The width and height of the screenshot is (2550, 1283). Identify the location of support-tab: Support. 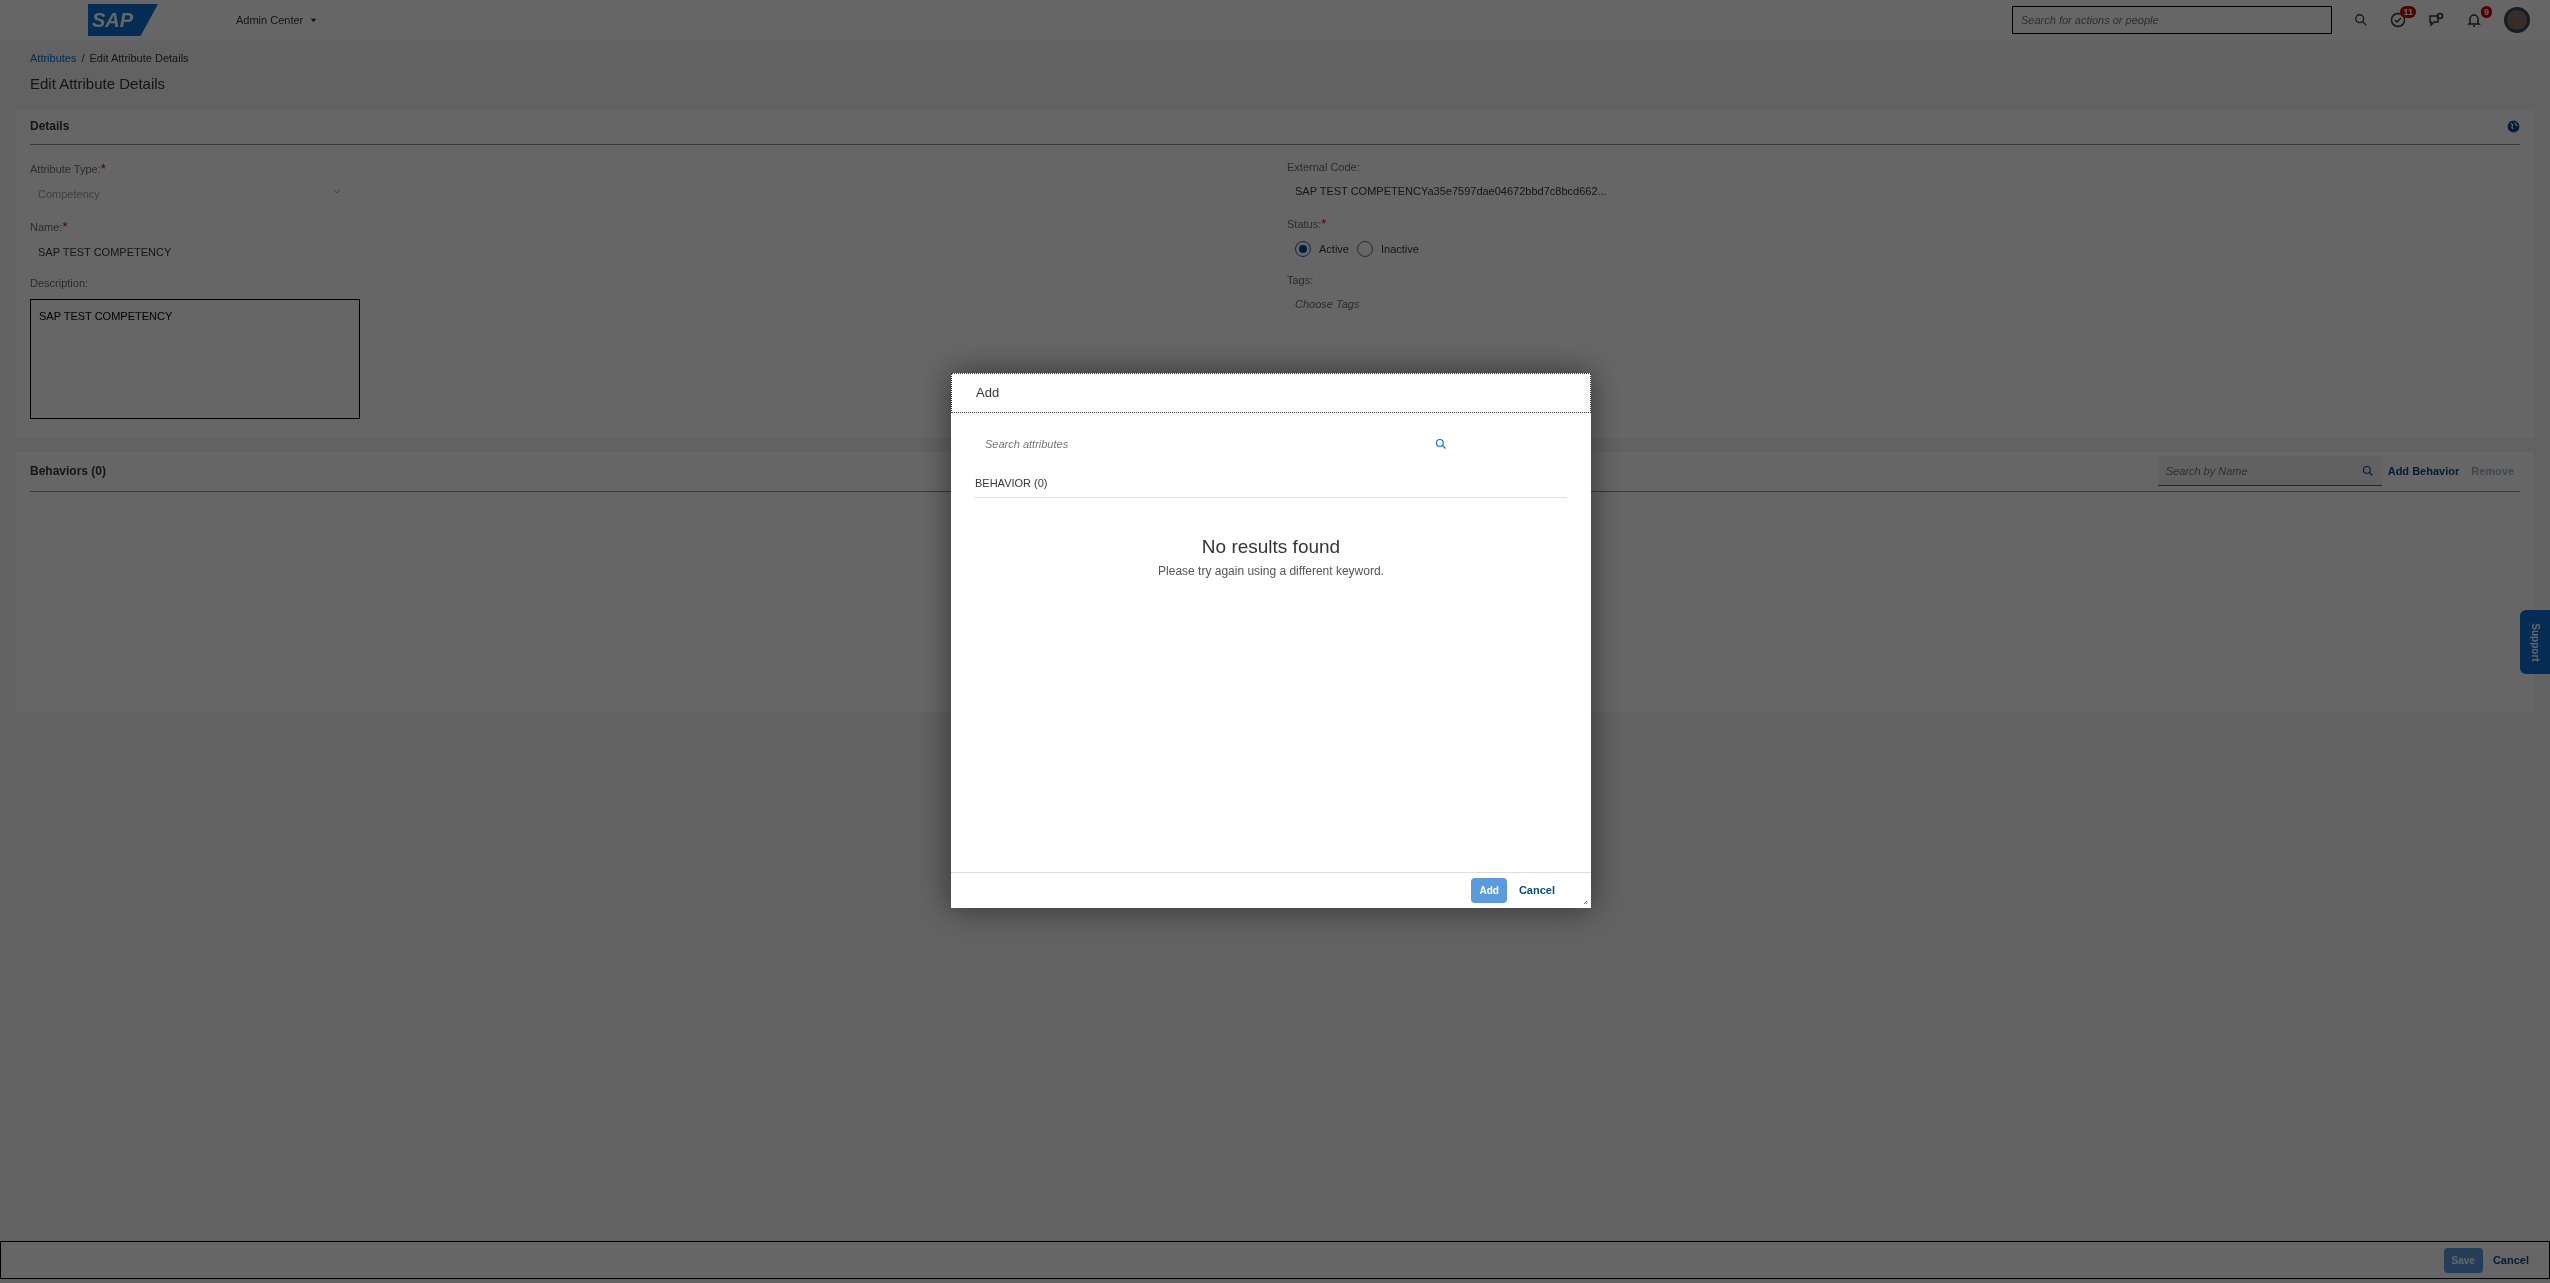
(2535, 642).